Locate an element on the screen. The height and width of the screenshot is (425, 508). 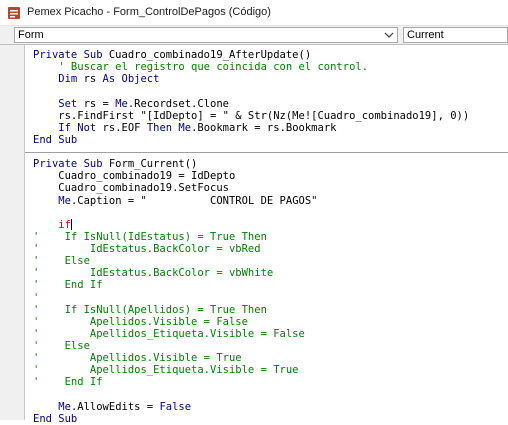
code-token: .Bookmark = rs.Bookmark is located at coordinates (264, 127).